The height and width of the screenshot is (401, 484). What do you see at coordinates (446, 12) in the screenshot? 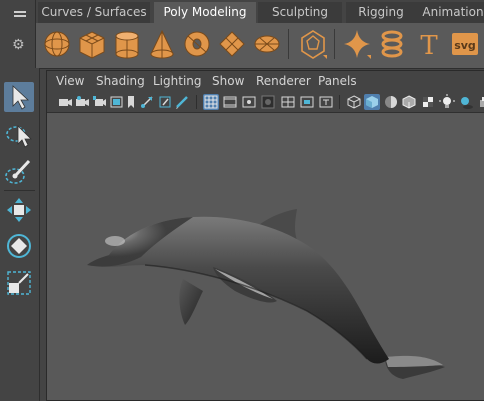
I see `tab-animation: Animation` at bounding box center [446, 12].